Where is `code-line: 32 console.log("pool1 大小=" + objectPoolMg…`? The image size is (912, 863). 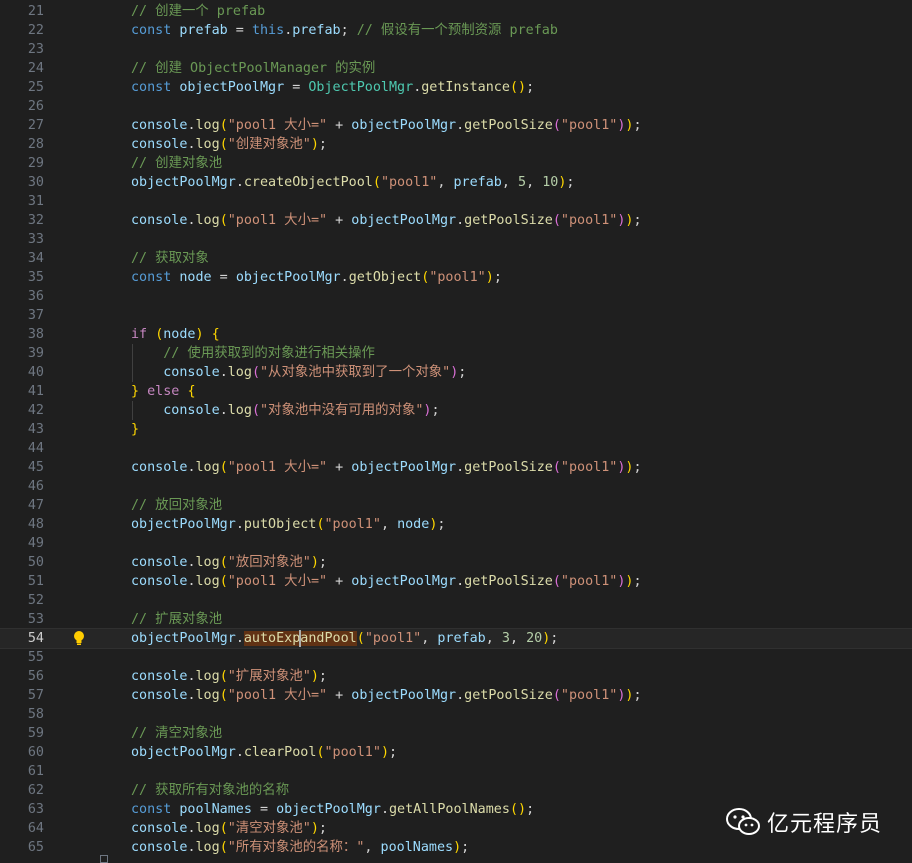
code-line: 32 console.log("pool1 大小=" + objectPoolMg… is located at coordinates (456, 220).